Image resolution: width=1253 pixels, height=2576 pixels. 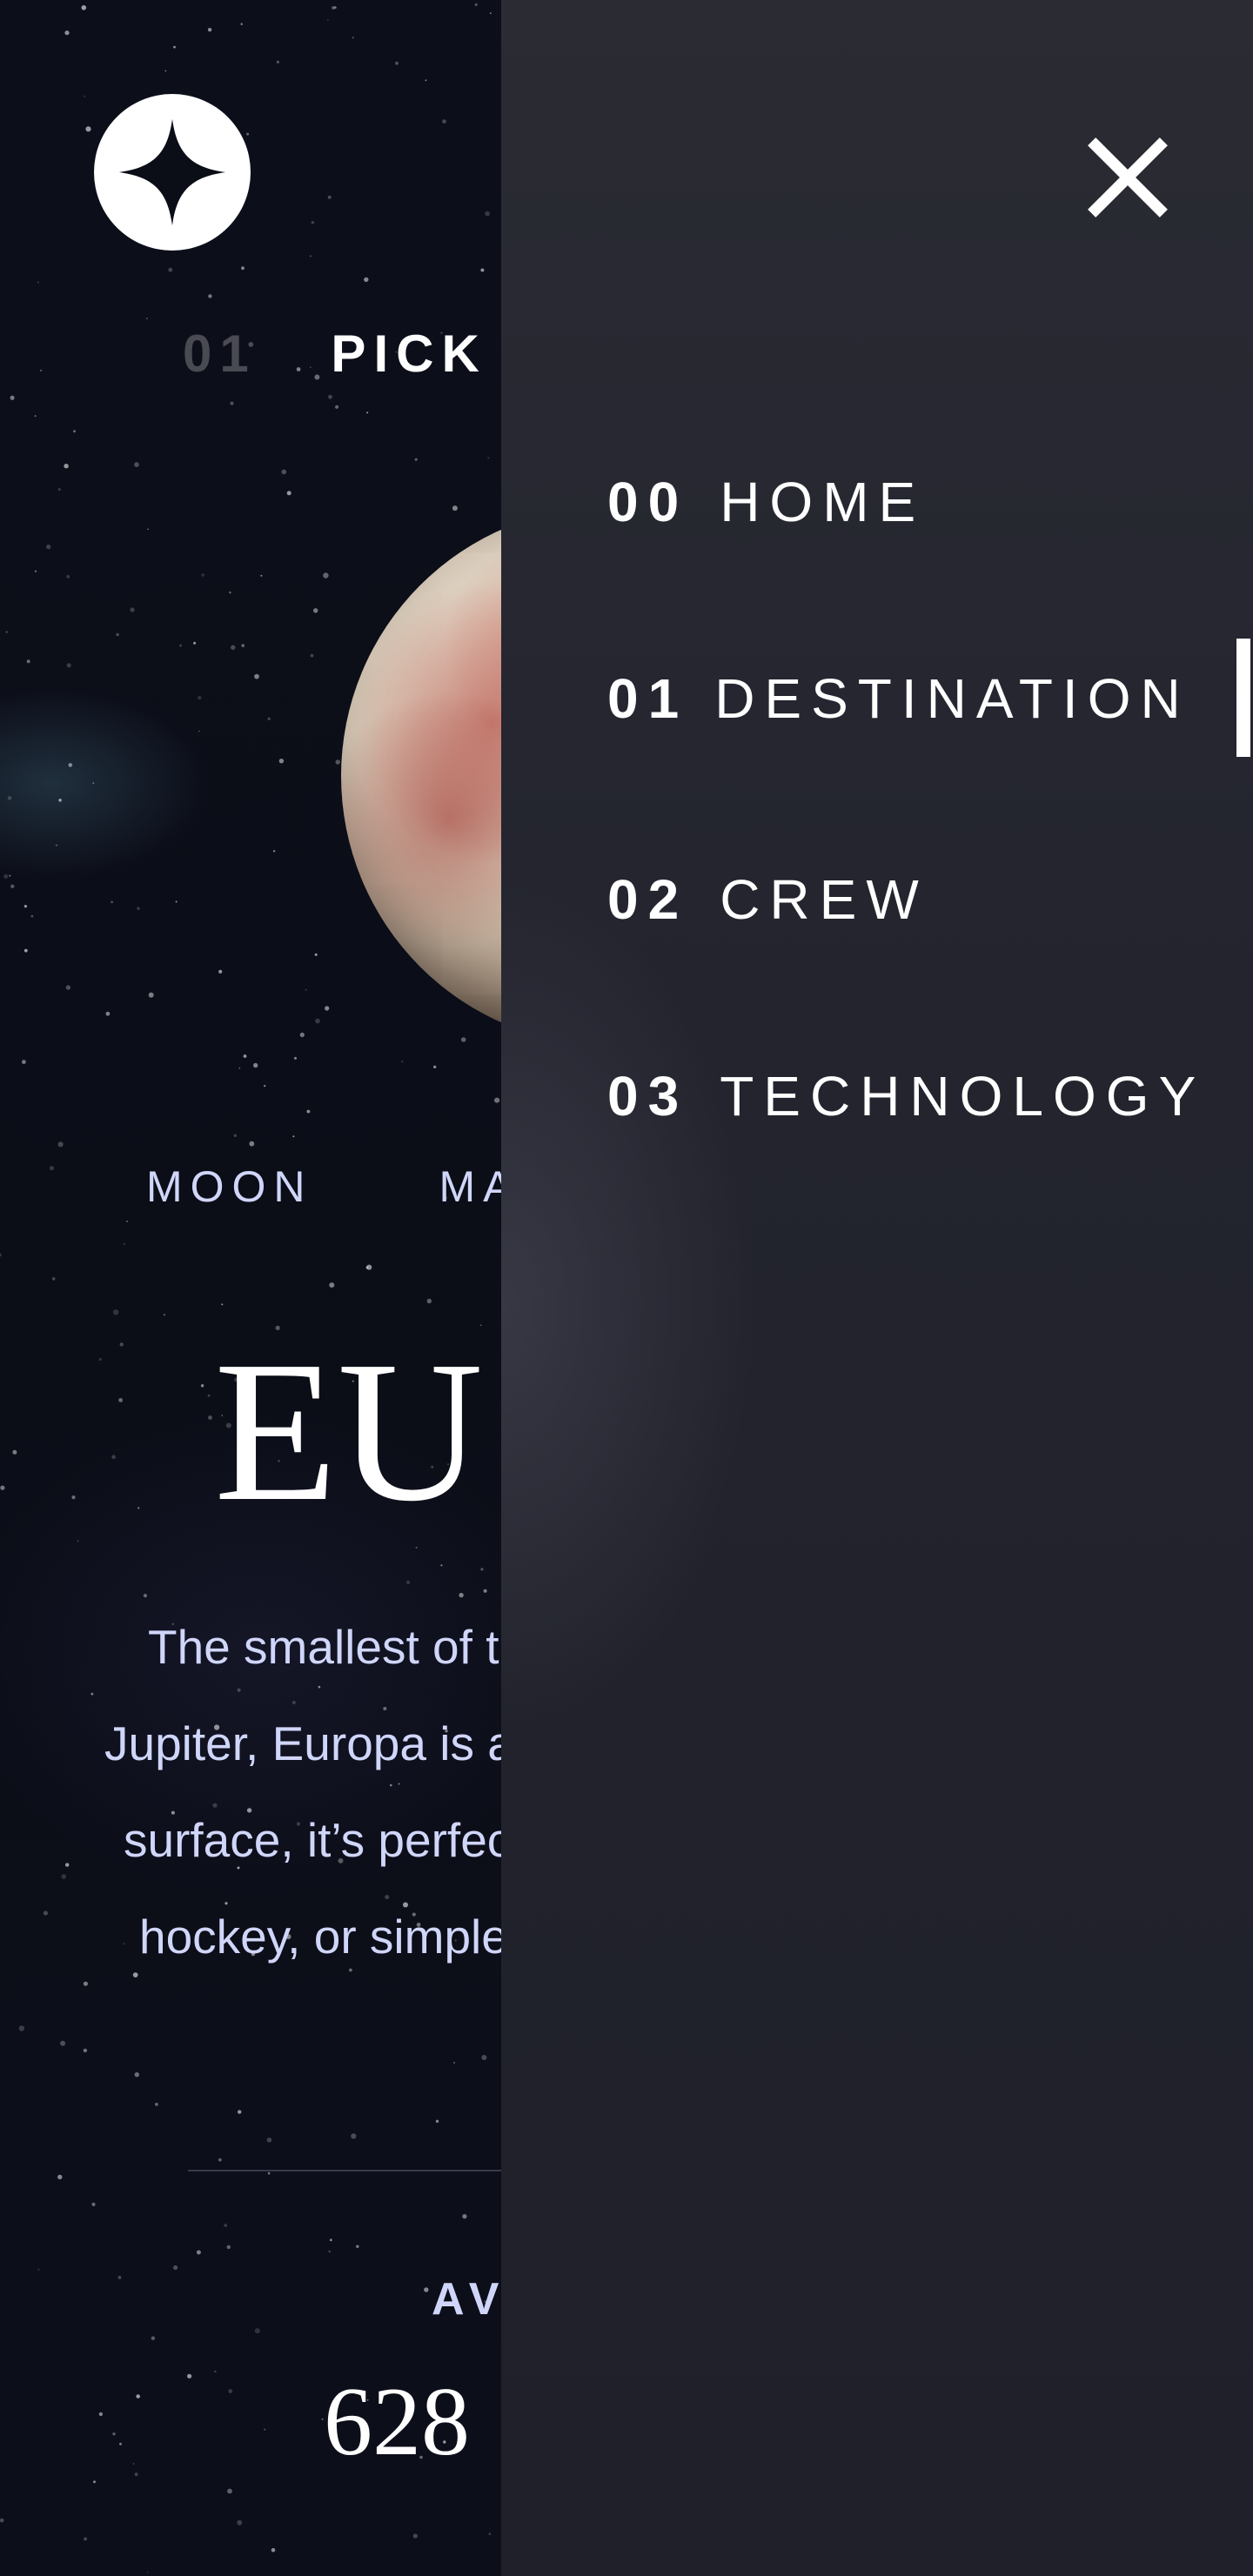 I want to click on nav-label: HOME, so click(x=823, y=502).